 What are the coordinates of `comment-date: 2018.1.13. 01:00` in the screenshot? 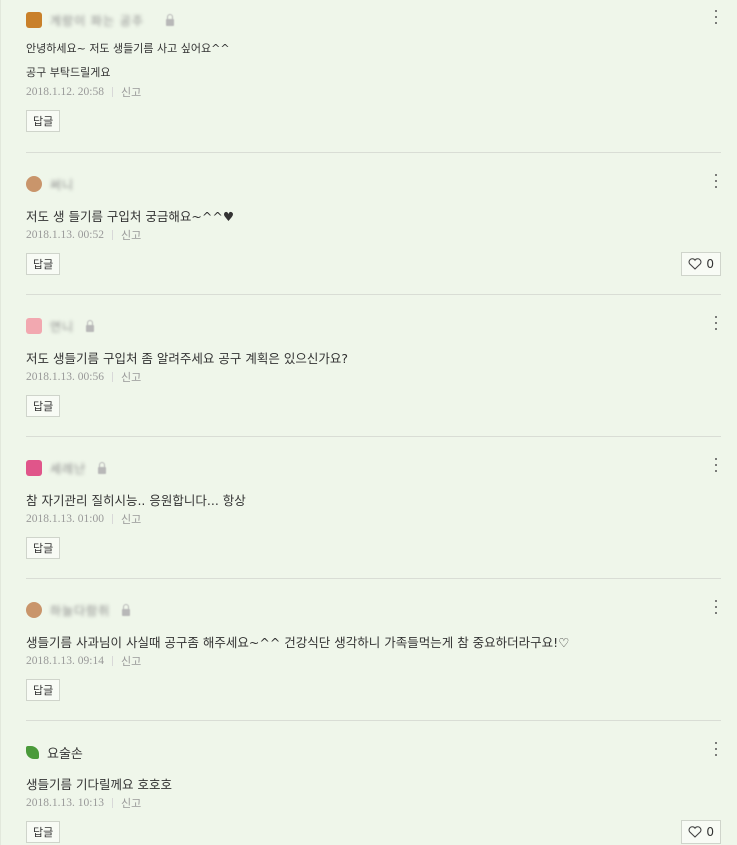 It's located at (65, 519).